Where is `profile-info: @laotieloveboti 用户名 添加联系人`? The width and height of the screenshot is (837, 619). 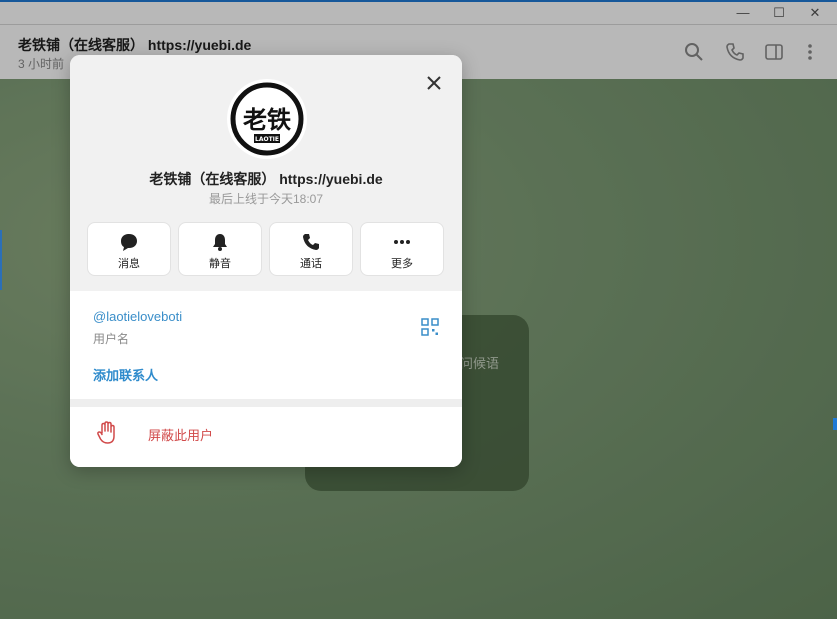
profile-info: @laotieloveboti 用户名 添加联系人 is located at coordinates (266, 345).